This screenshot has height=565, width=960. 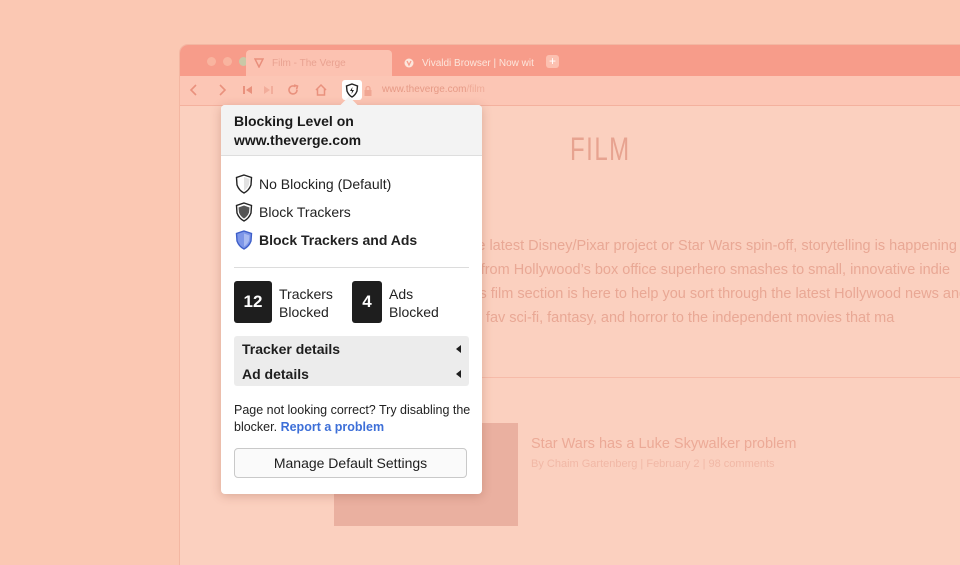 What do you see at coordinates (306, 294) in the screenshot?
I see `stat-label-line1: Trackers` at bounding box center [306, 294].